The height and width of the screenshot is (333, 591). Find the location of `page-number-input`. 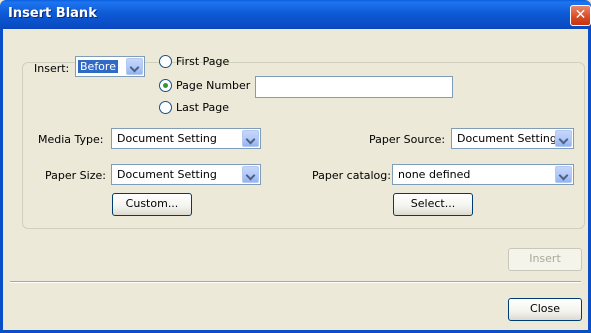

page-number-input is located at coordinates (354, 87).